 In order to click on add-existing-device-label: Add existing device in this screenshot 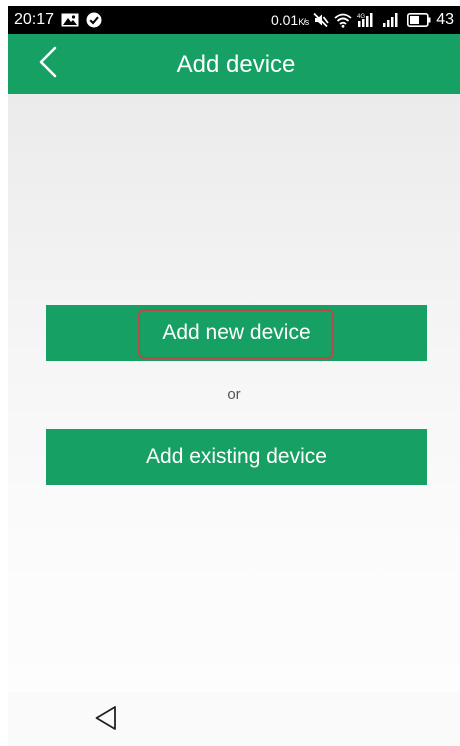, I will do `click(236, 456)`.